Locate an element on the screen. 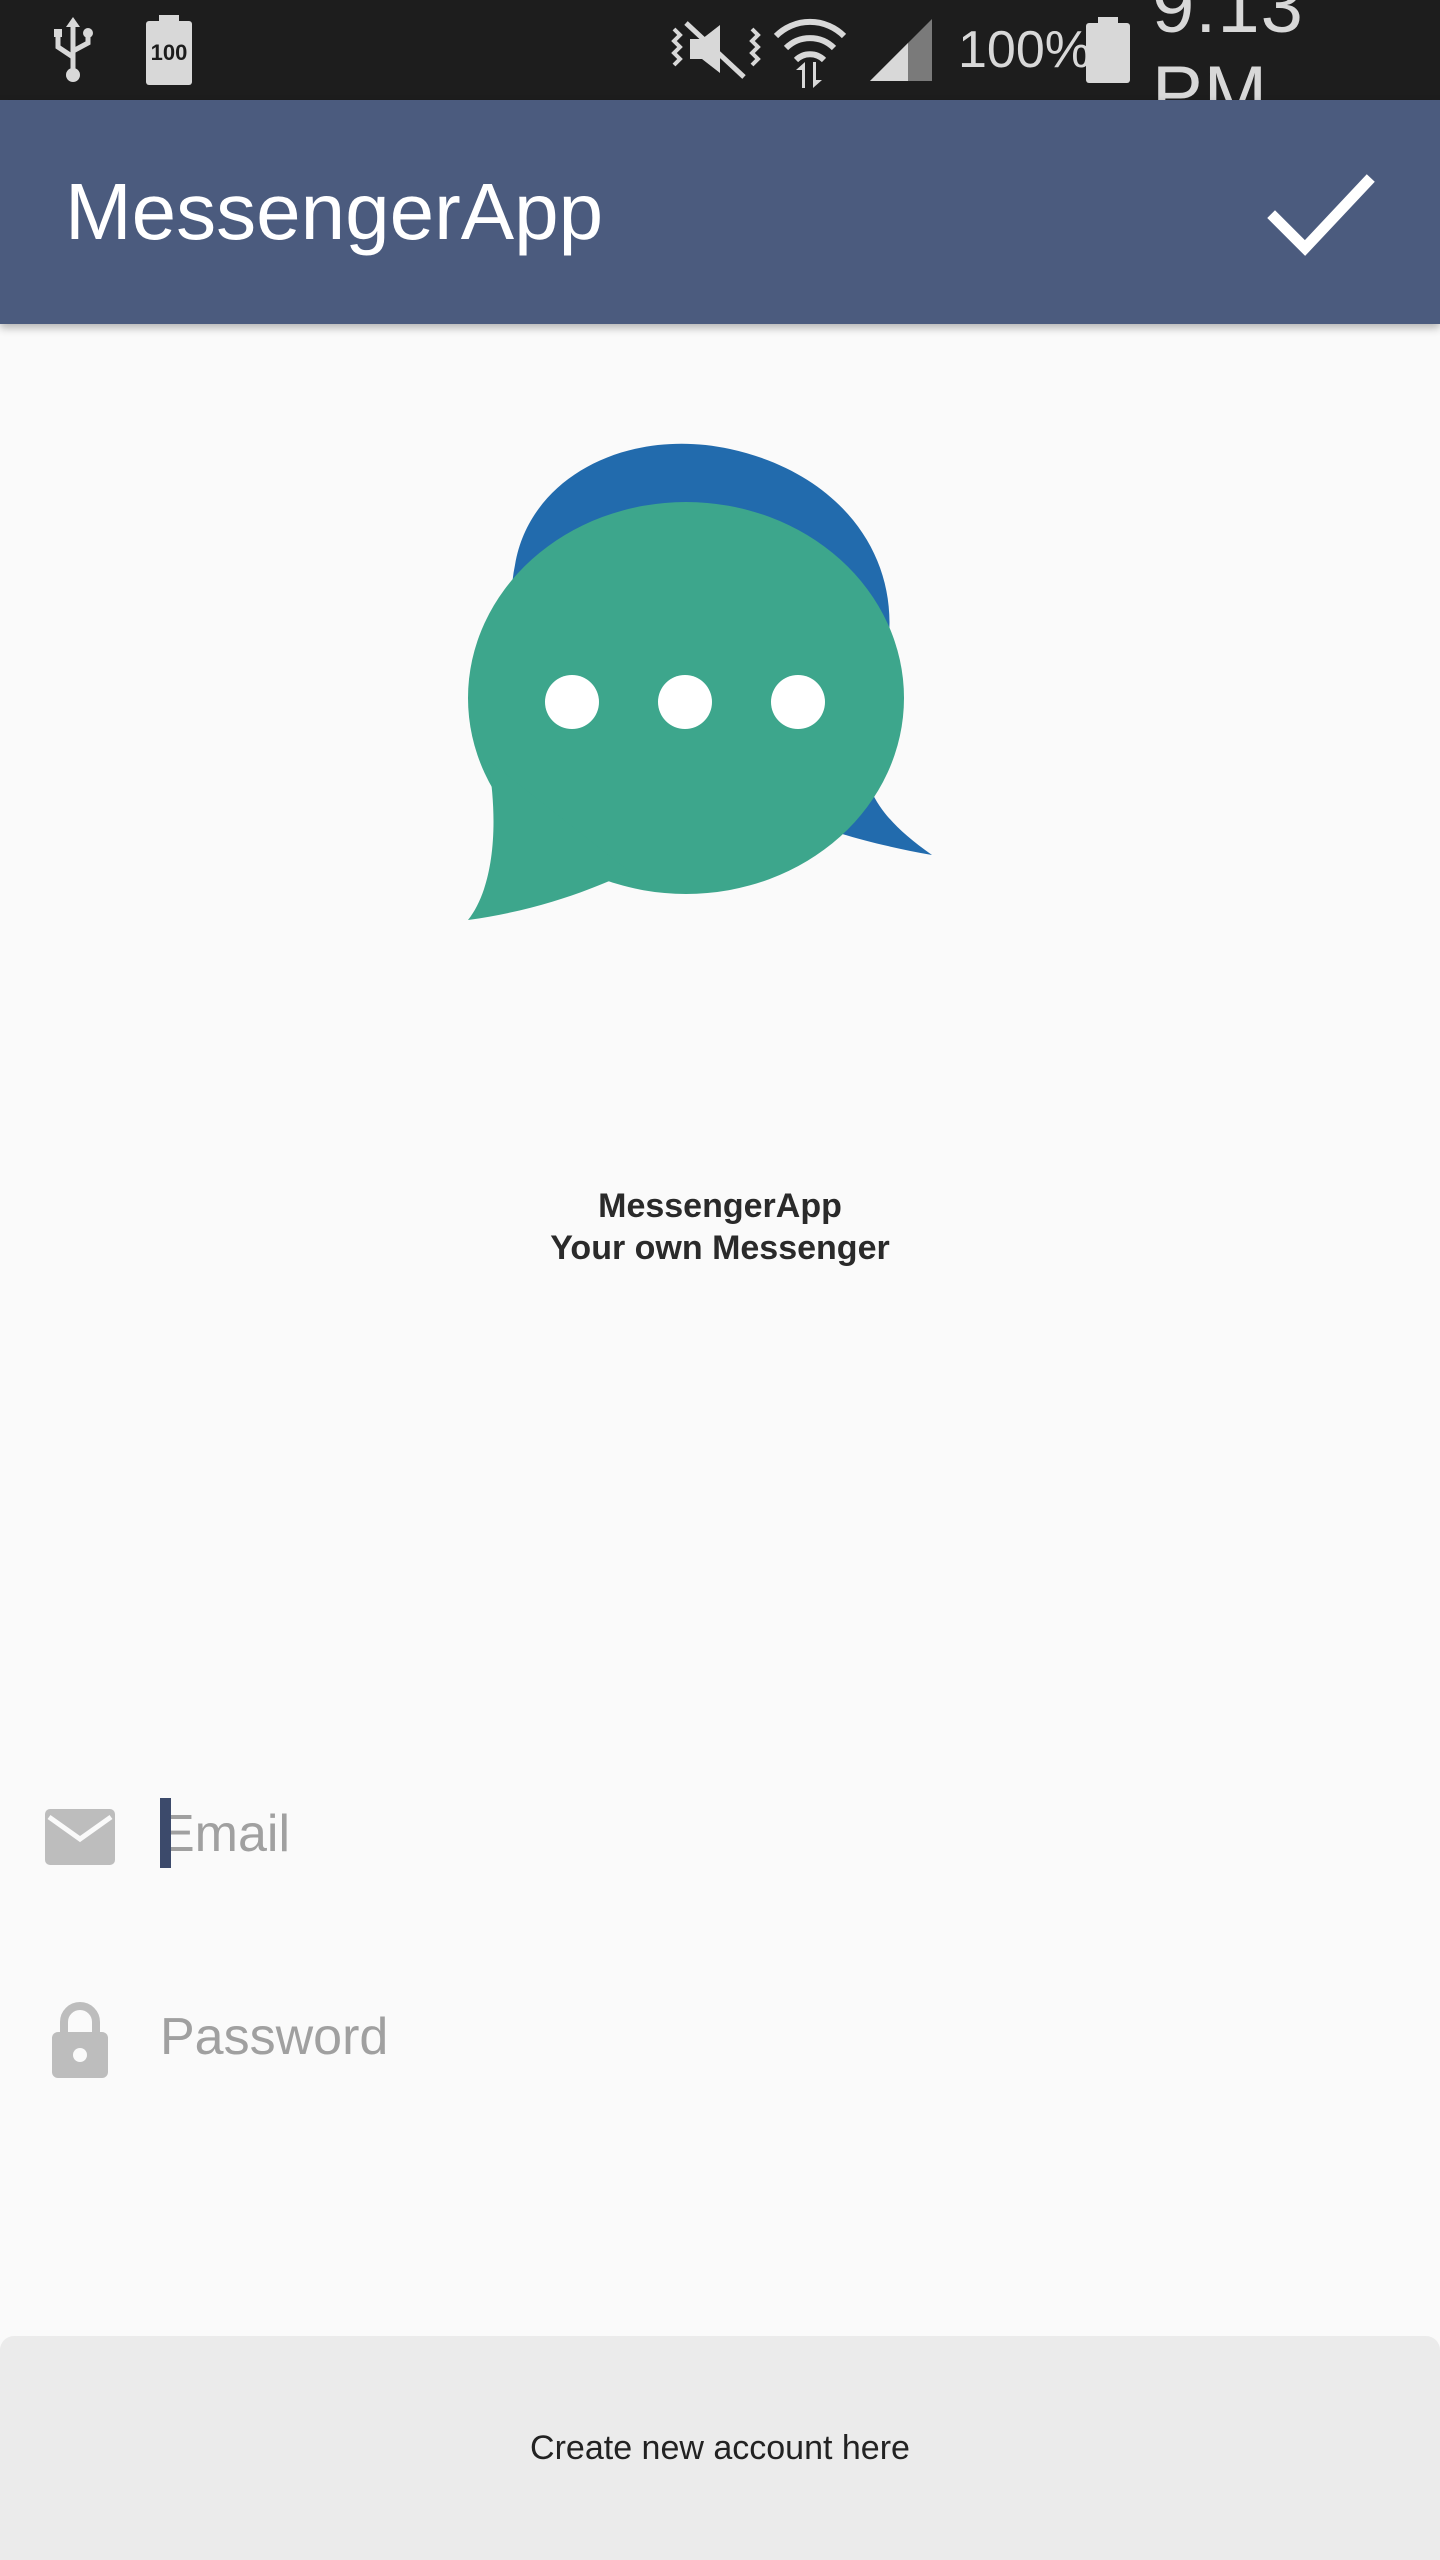 This screenshot has height=2560, width=1440. battery-saver-label: 100 is located at coordinates (169, 52).